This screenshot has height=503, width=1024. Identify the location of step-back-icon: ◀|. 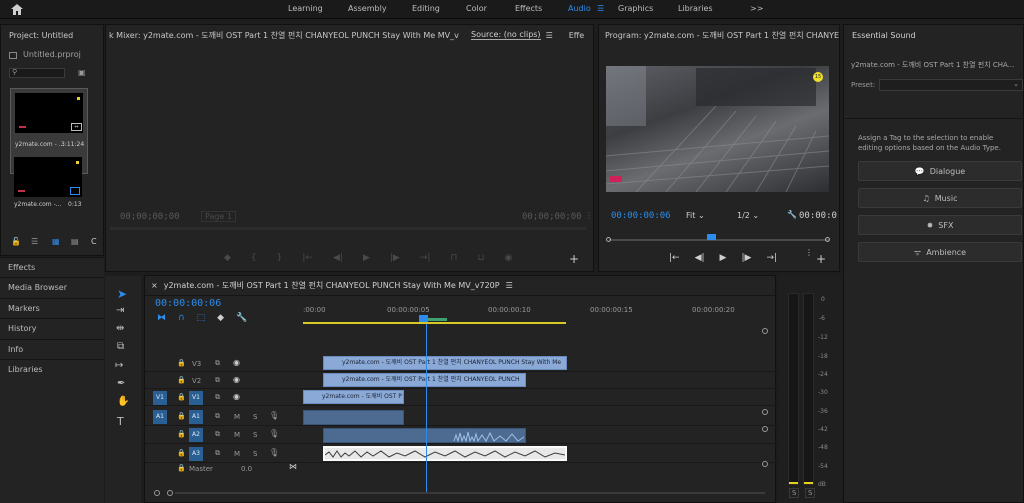
(338, 258).